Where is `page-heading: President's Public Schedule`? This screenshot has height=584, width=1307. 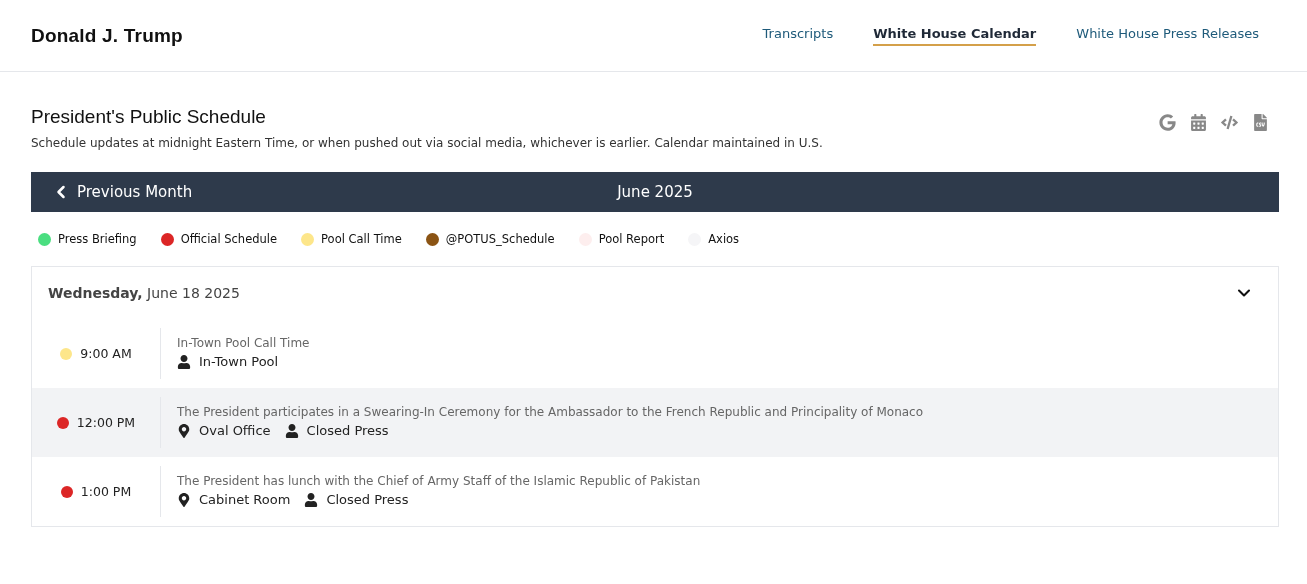
page-heading: President's Public Schedule is located at coordinates (149, 117).